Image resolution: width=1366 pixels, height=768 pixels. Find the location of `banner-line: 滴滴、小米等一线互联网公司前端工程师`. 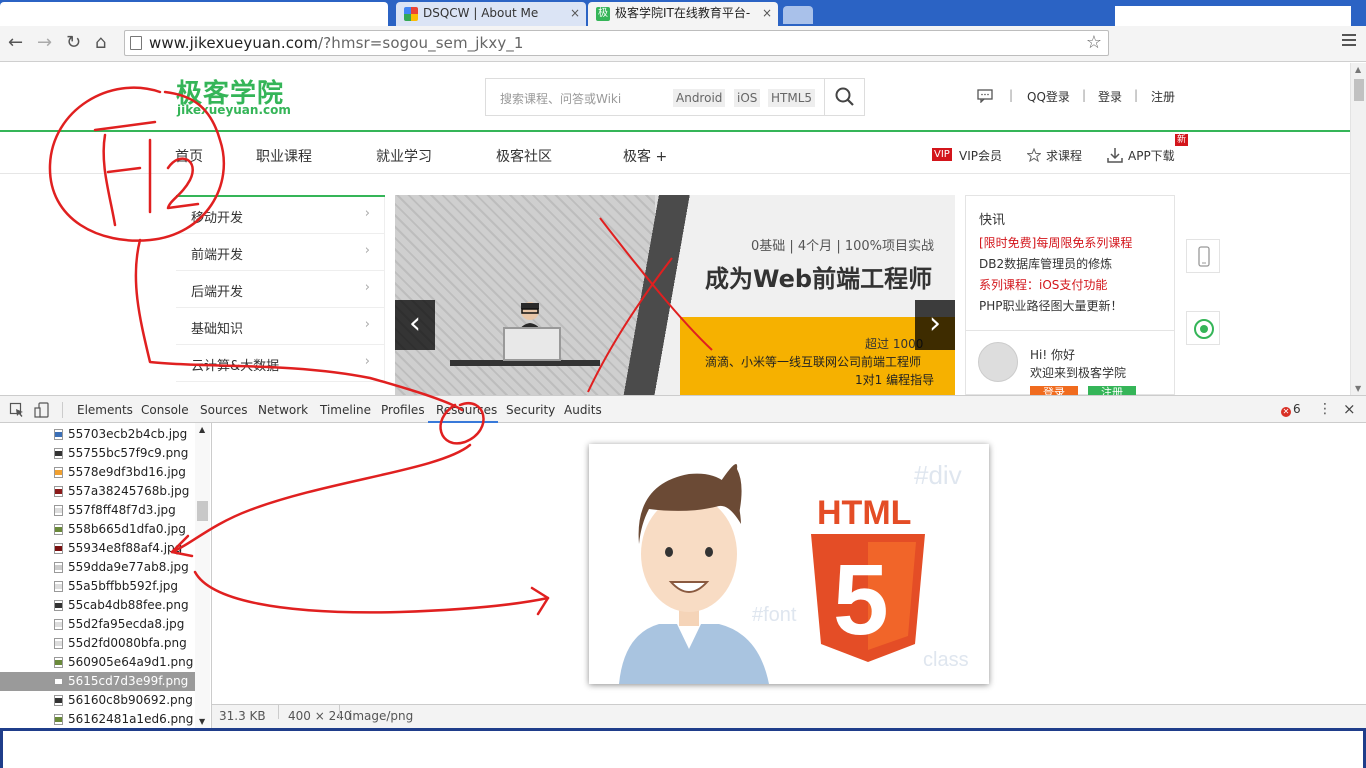

banner-line: 滴滴、小米等一线互联网公司前端工程师 is located at coordinates (813, 362).